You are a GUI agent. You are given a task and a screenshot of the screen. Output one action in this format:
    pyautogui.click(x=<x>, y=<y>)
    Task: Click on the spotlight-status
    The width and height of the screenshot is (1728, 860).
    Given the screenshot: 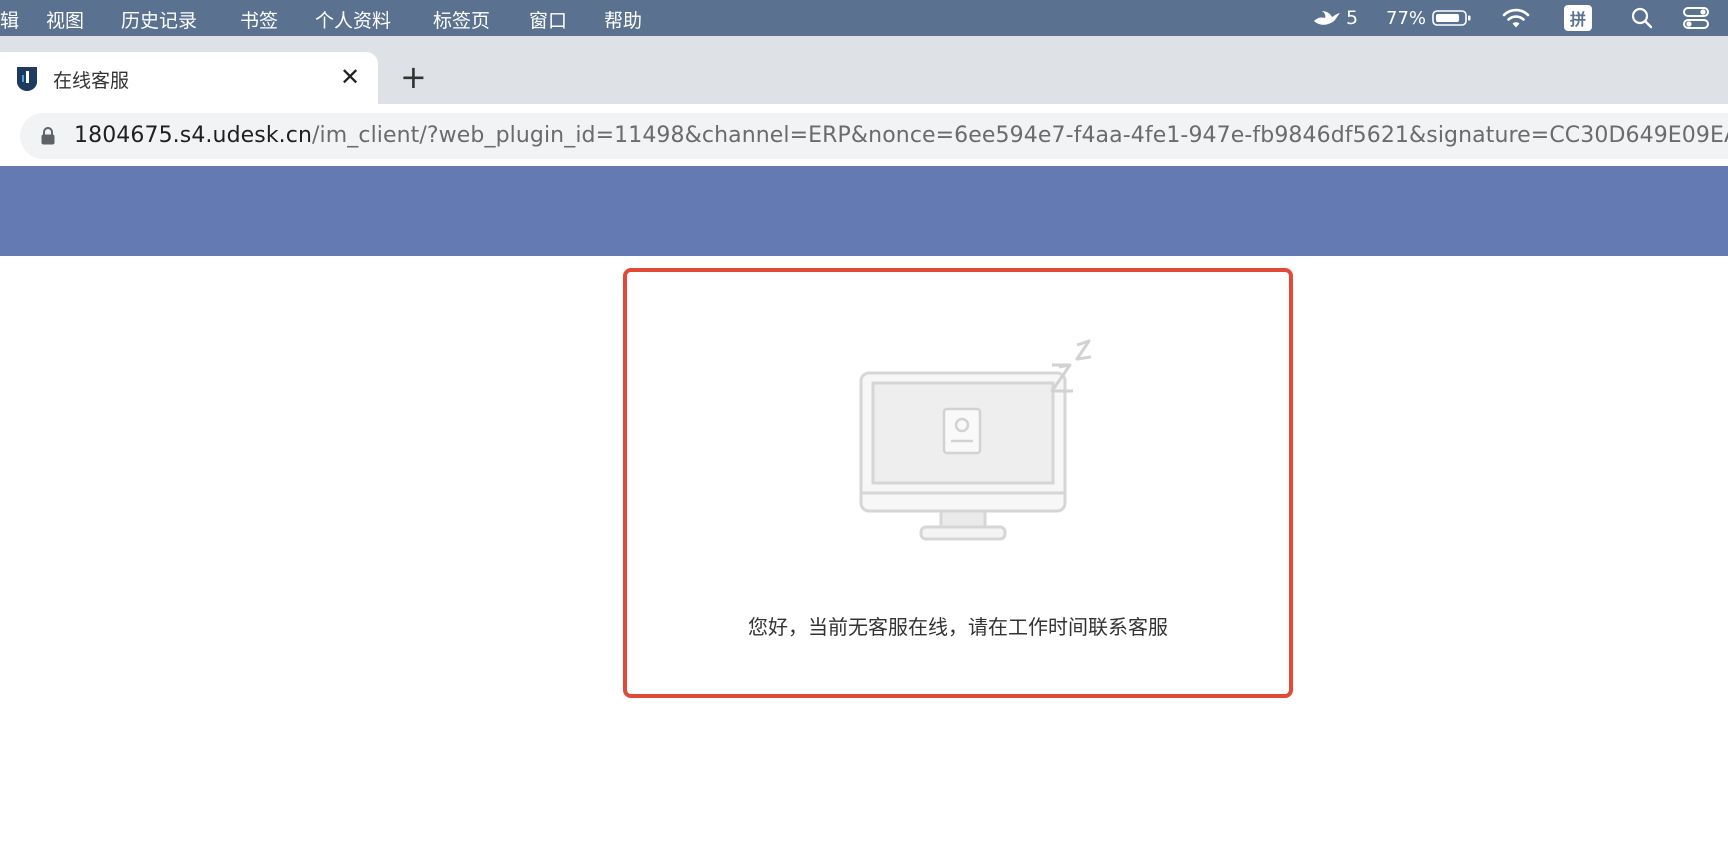 What is the action you would take?
    pyautogui.click(x=1642, y=18)
    